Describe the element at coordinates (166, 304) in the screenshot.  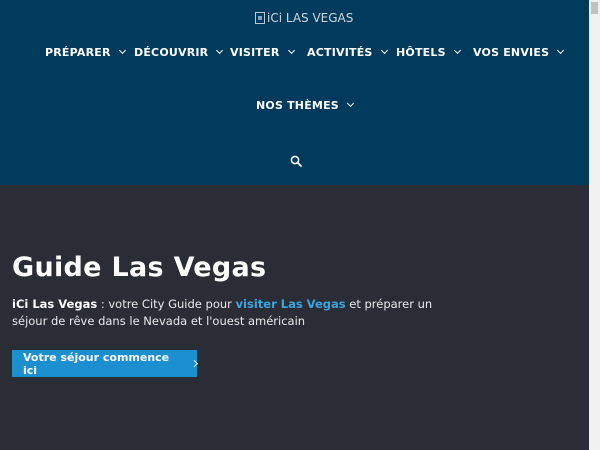
I see `hero-text-part1: : votre City Guide pour` at that location.